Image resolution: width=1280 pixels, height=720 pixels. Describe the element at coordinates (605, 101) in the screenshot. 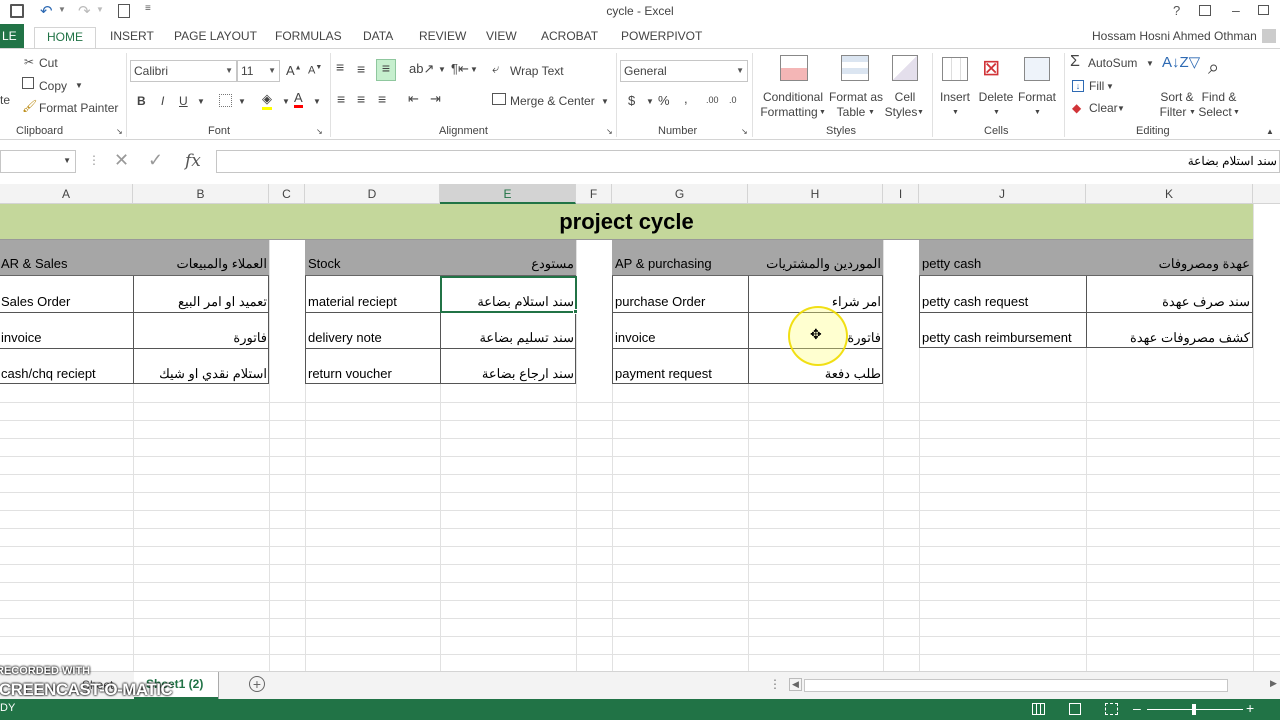

I see `merge-dropdown-icon: ▼` at that location.